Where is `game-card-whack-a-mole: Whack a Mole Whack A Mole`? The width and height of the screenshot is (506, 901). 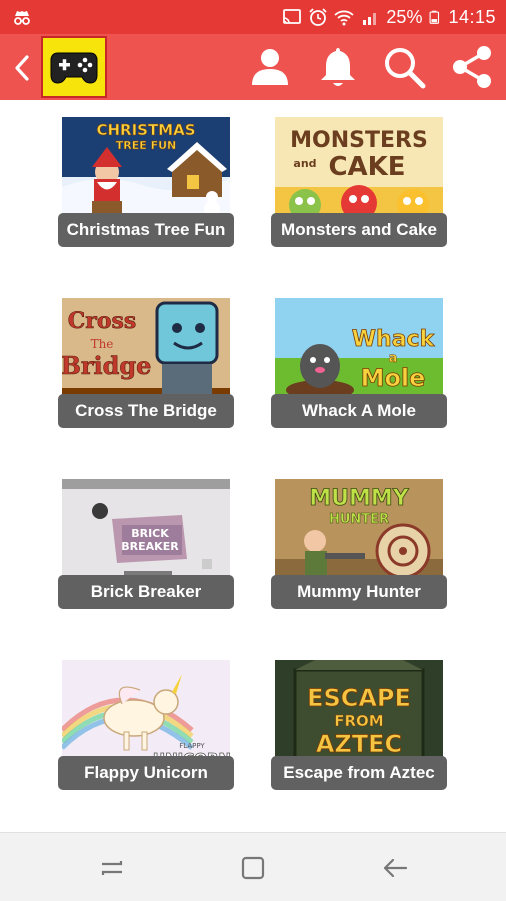 game-card-whack-a-mole: Whack a Mole Whack A Mole is located at coordinates (359, 357).